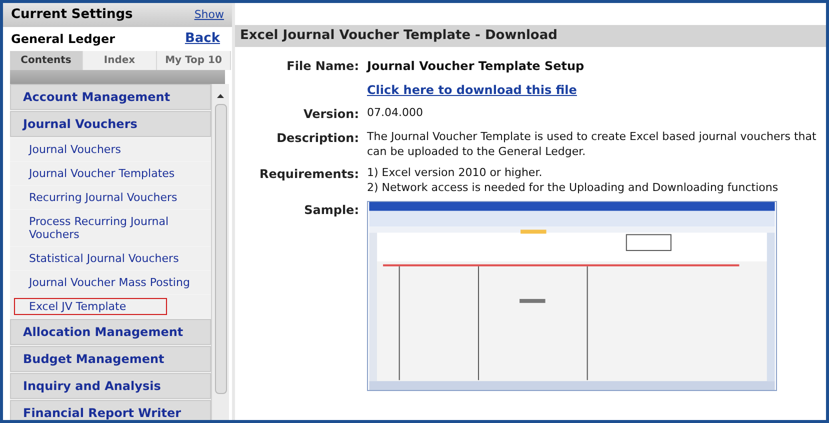  What do you see at coordinates (110, 332) in the screenshot?
I see `menu-section: Allocation Management` at bounding box center [110, 332].